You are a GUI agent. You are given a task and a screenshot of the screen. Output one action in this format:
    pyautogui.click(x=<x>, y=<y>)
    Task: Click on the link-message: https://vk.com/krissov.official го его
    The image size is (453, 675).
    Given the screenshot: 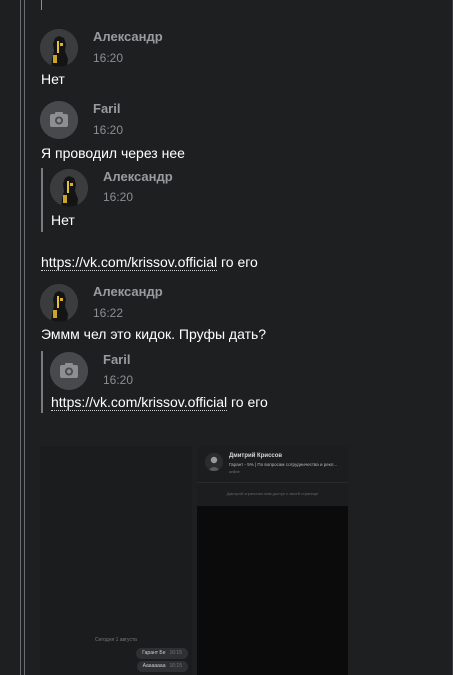 What is the action you would take?
    pyautogui.click(x=149, y=262)
    